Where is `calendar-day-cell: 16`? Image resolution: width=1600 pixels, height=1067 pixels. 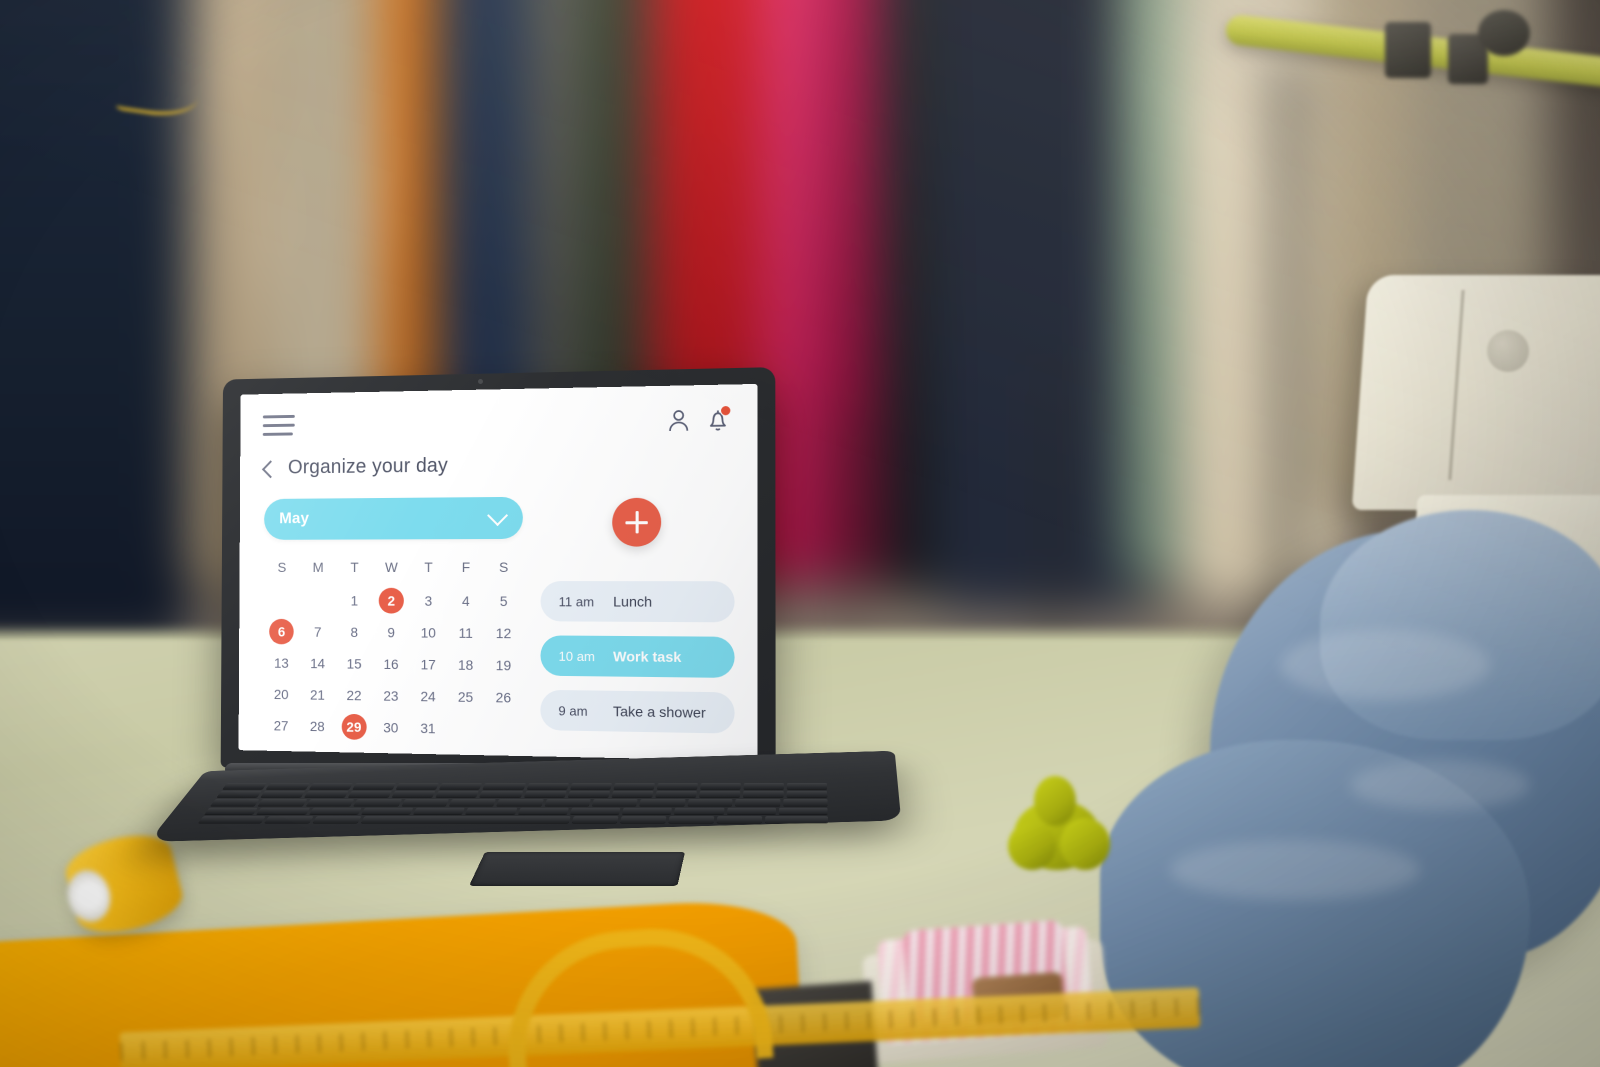
calendar-day-cell: 16 is located at coordinates (390, 664).